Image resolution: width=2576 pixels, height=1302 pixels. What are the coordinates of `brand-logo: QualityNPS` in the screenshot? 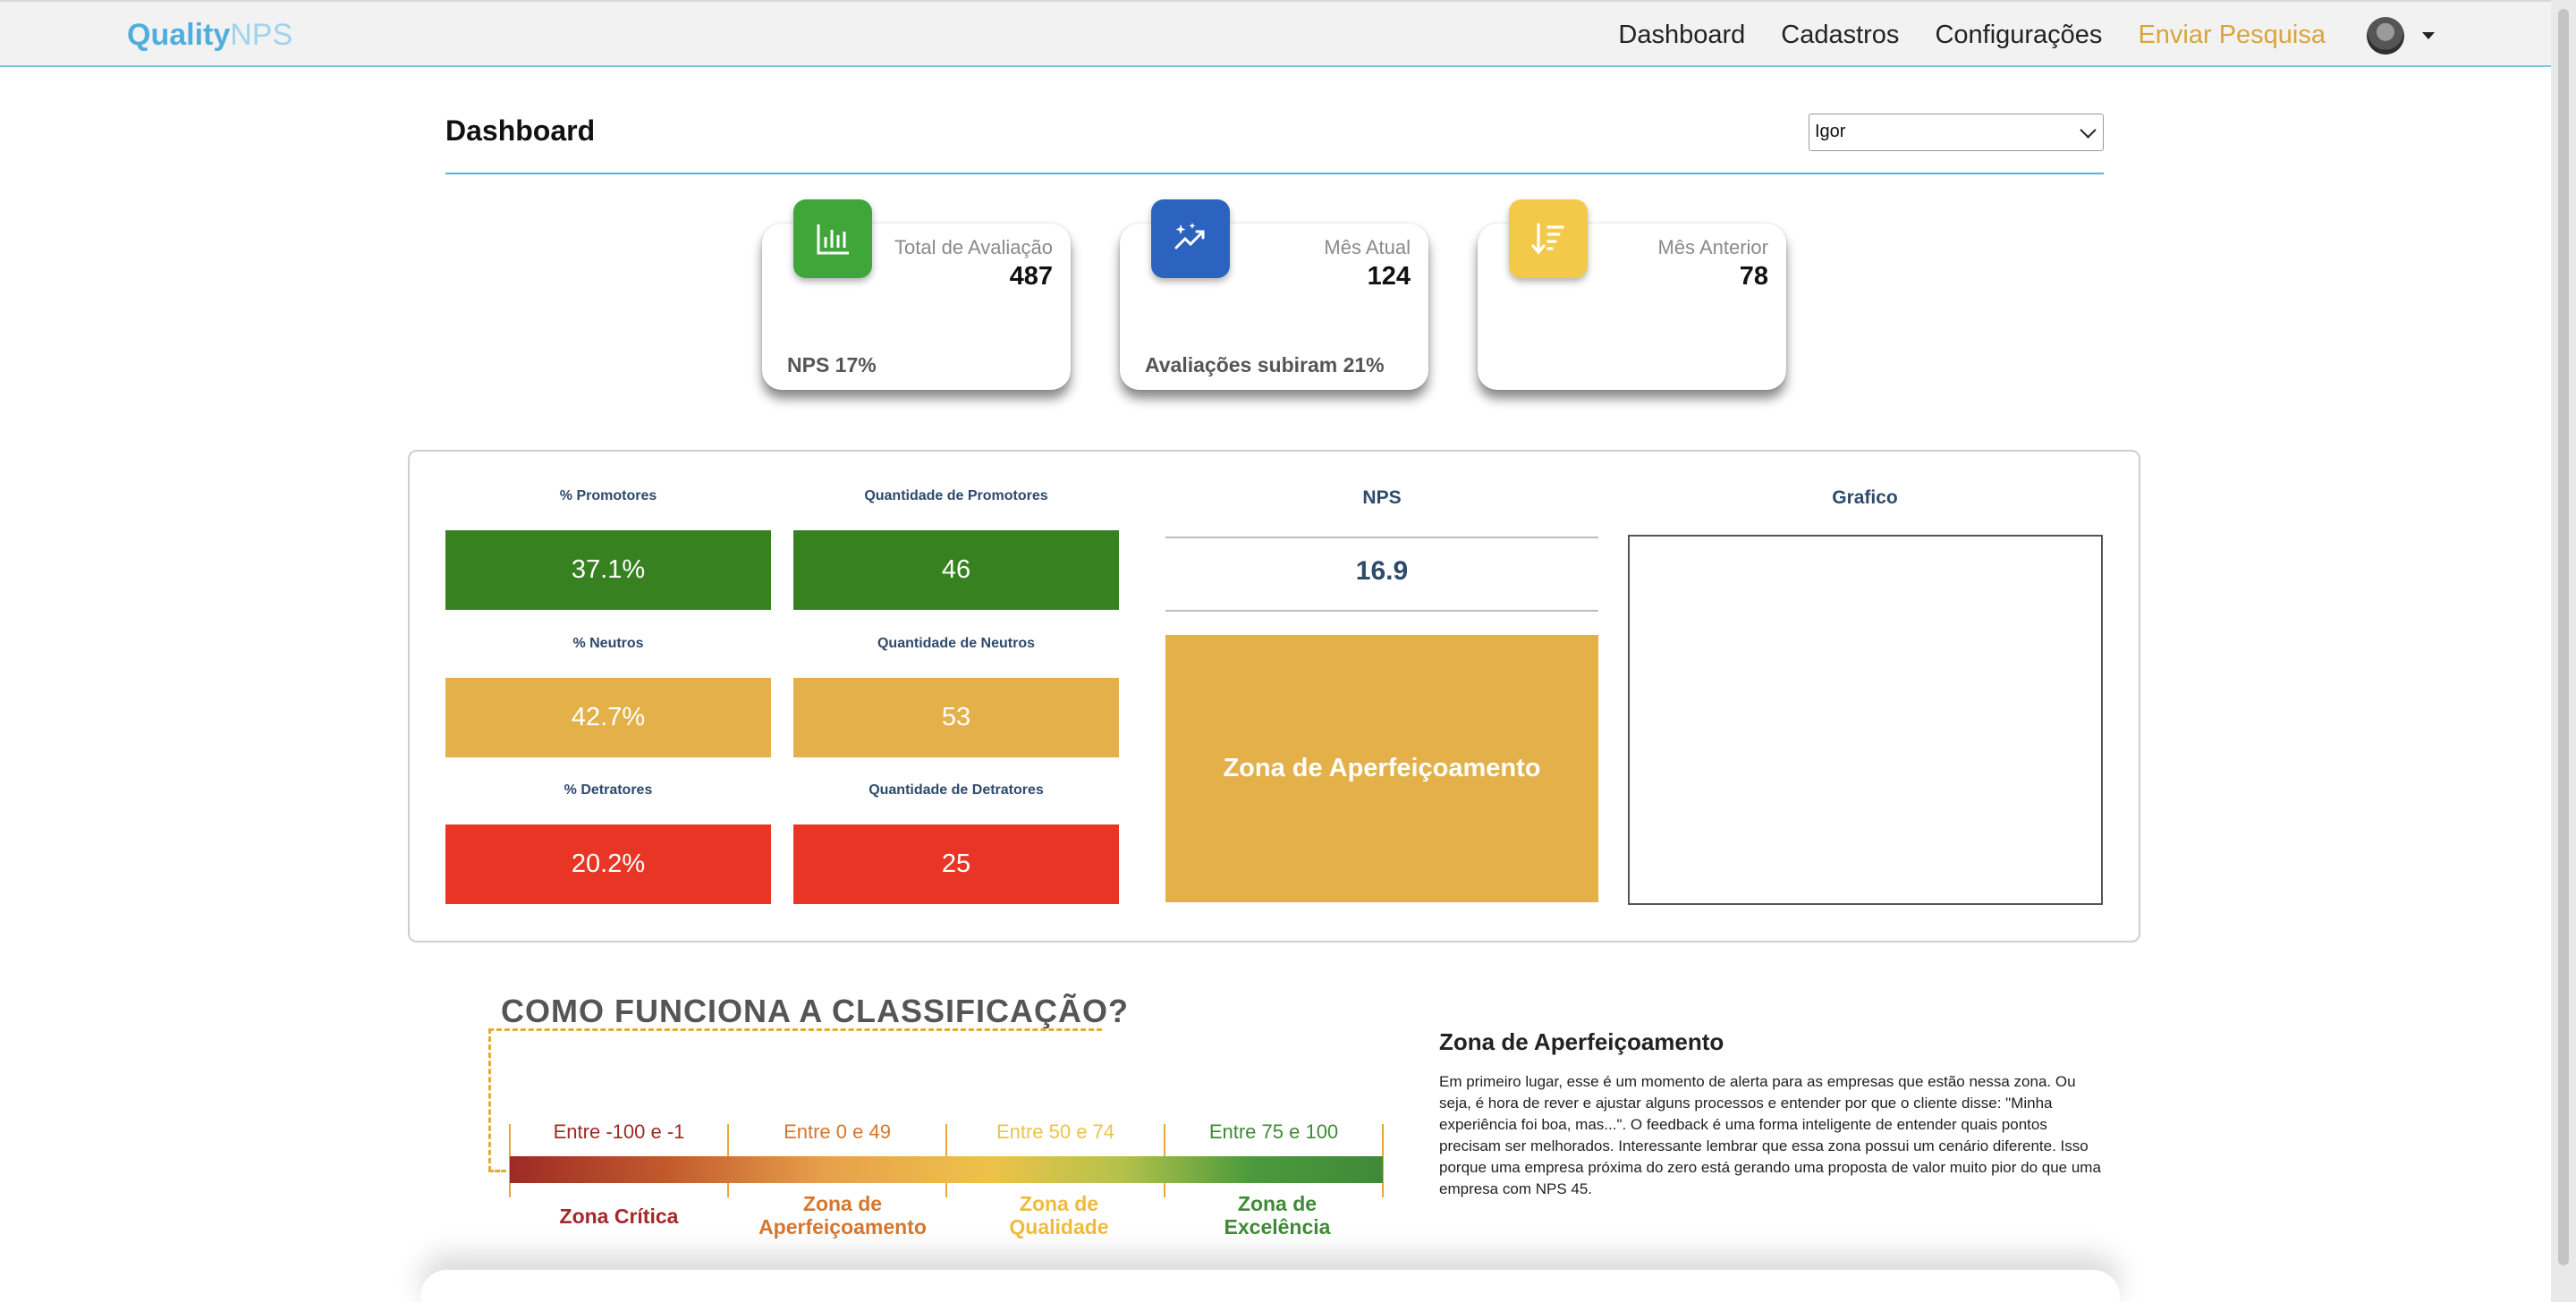 It's located at (209, 35).